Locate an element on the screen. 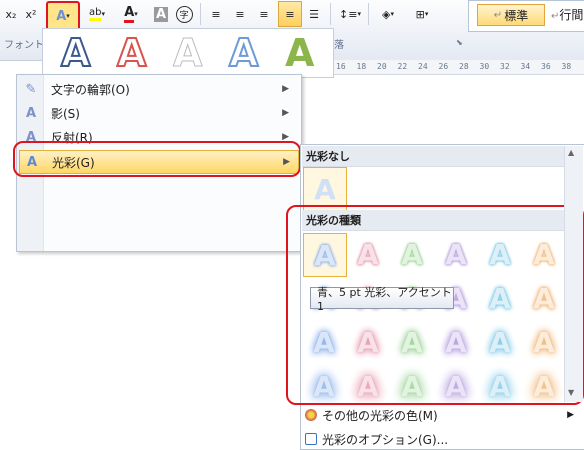 Image resolution: width=584 pixels, height=450 pixels. align-left-icon: ≡ is located at coordinates (216, 14).